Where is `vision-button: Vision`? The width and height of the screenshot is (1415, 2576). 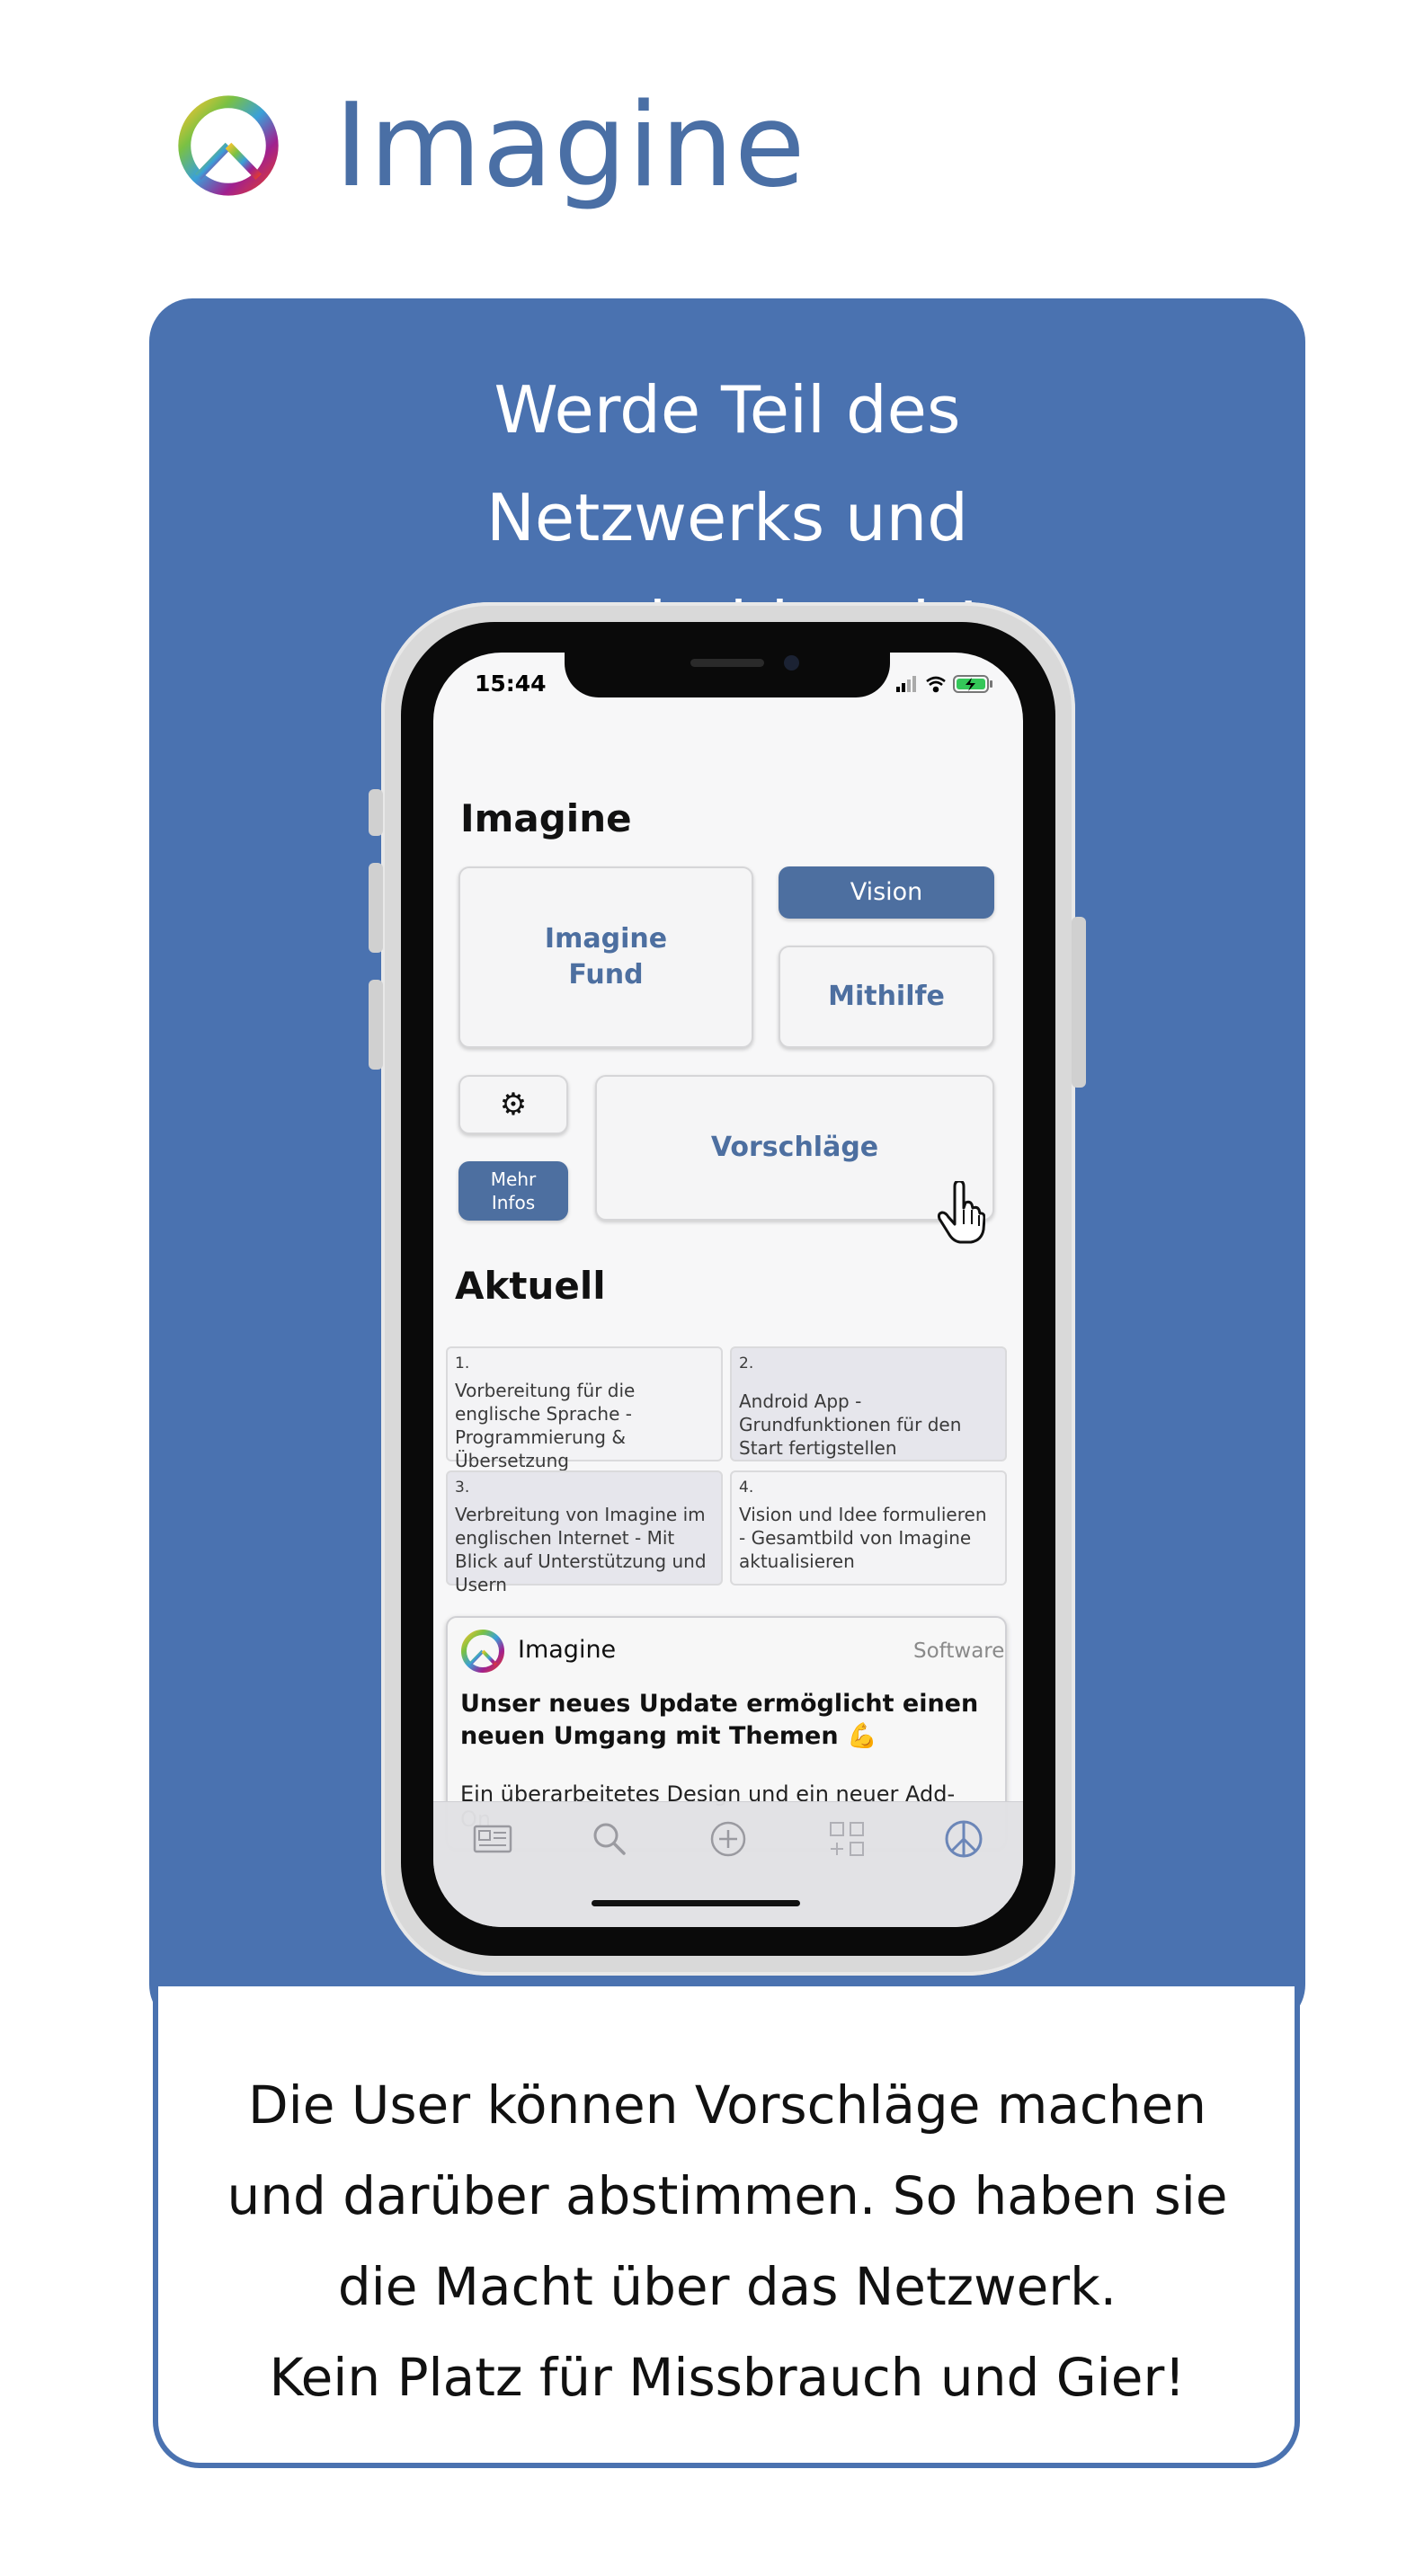 vision-button: Vision is located at coordinates (886, 892).